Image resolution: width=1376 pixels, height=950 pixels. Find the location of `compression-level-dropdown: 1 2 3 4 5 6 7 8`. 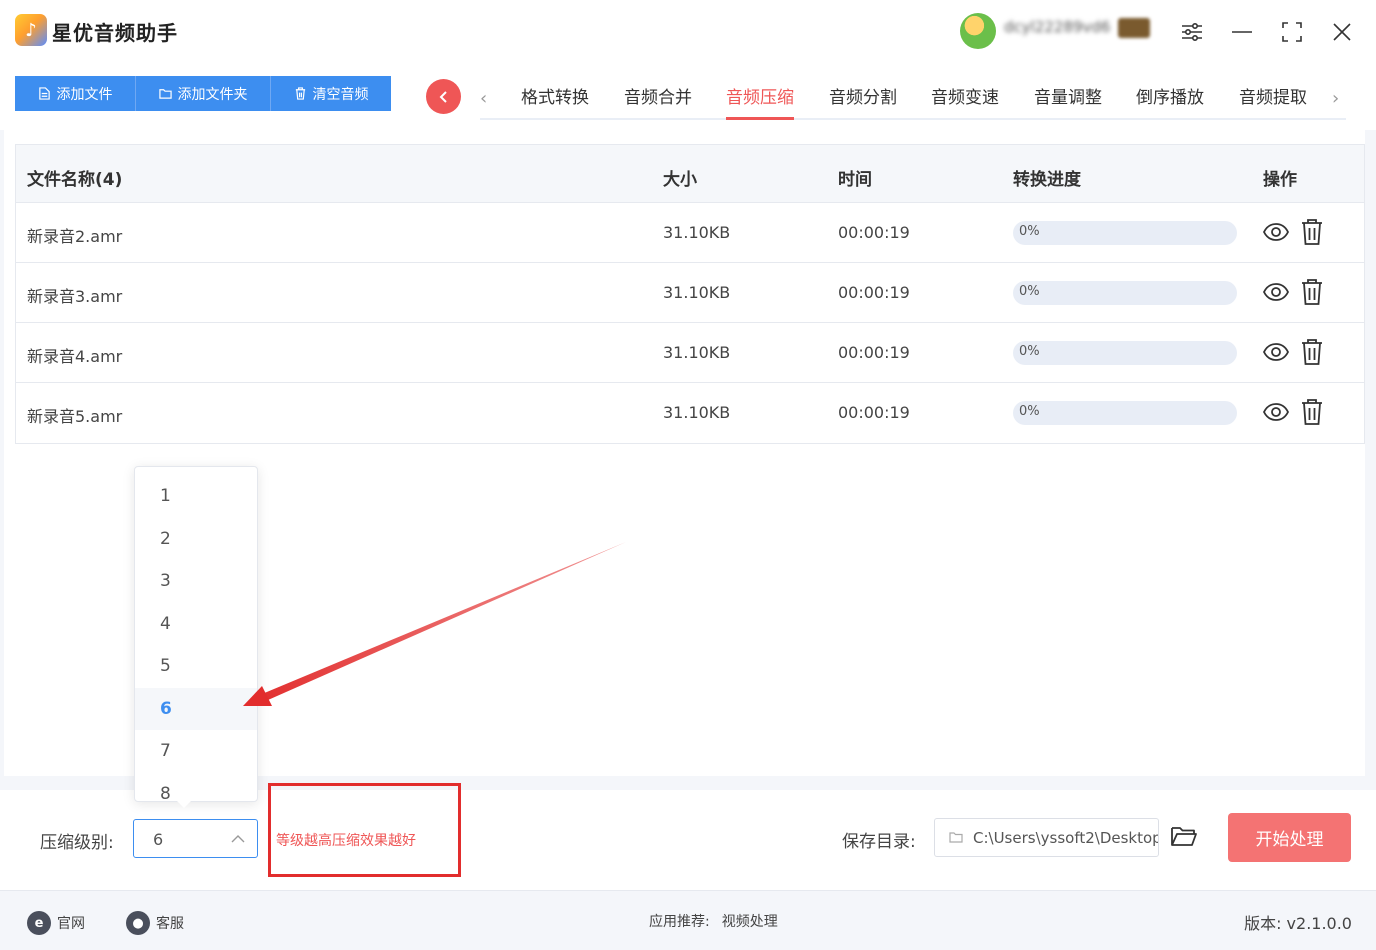

compression-level-dropdown: 1 2 3 4 5 6 7 8 is located at coordinates (196, 634).